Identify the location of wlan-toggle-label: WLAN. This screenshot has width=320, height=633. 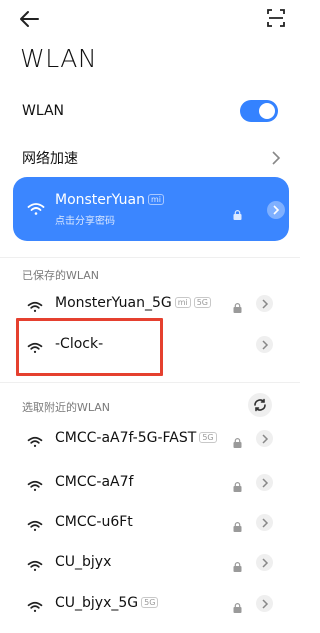
(43, 111).